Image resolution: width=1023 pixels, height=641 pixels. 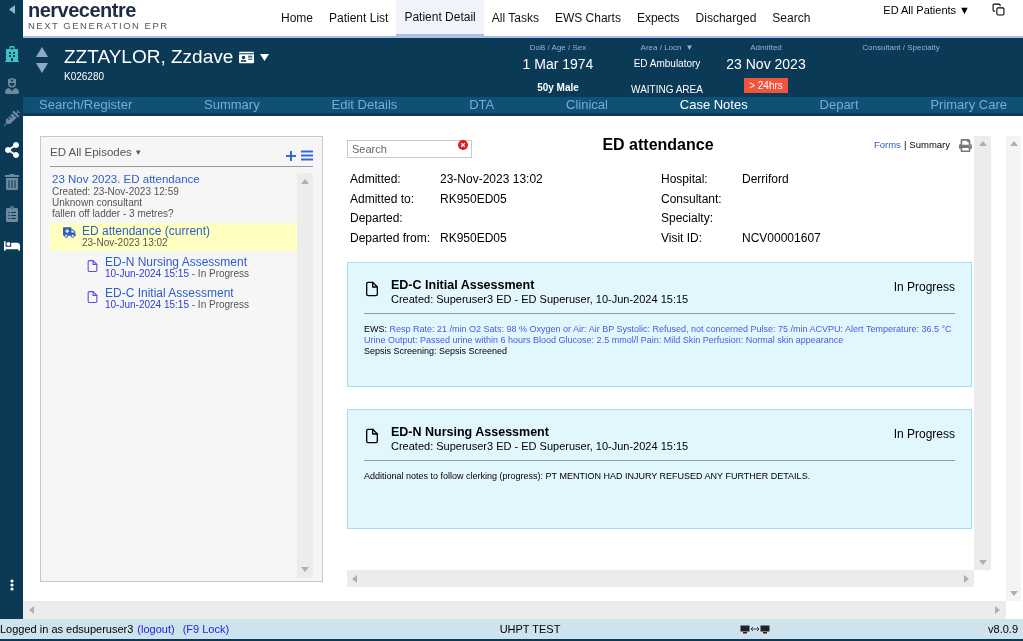 I want to click on patient-name: ZZTAYLOR, Zzdave, so click(x=149, y=57).